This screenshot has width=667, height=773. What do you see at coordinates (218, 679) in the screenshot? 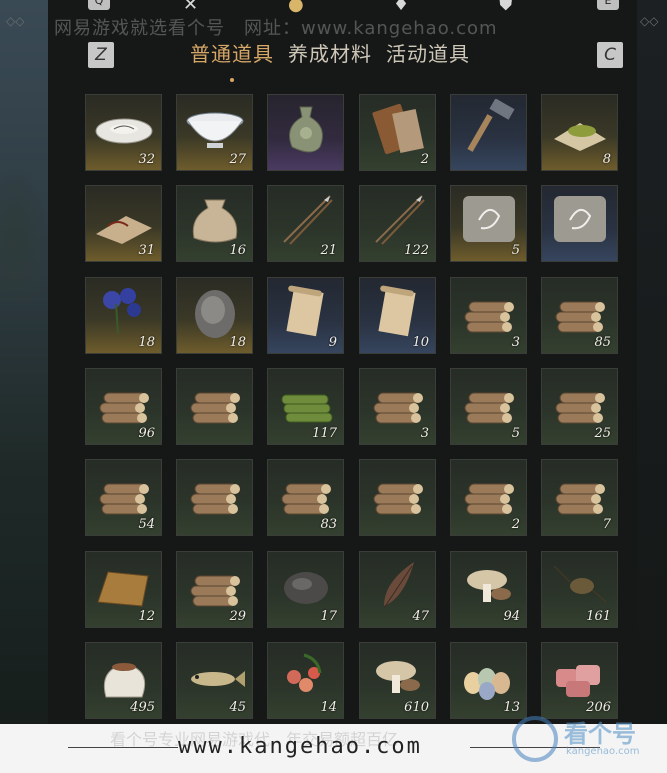
I see `fish-icon` at bounding box center [218, 679].